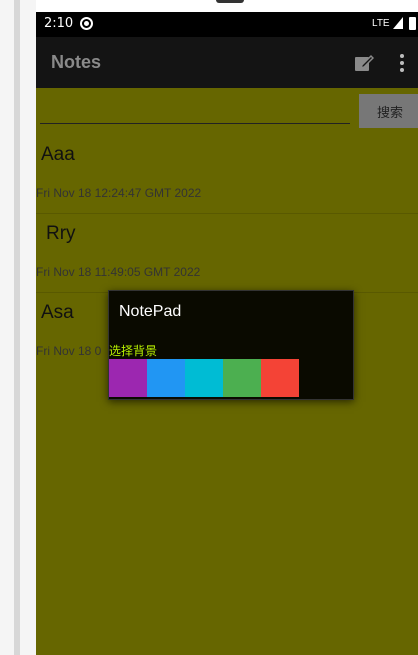 The width and height of the screenshot is (418, 655). Describe the element at coordinates (398, 23) in the screenshot. I see `signal-icon` at that location.